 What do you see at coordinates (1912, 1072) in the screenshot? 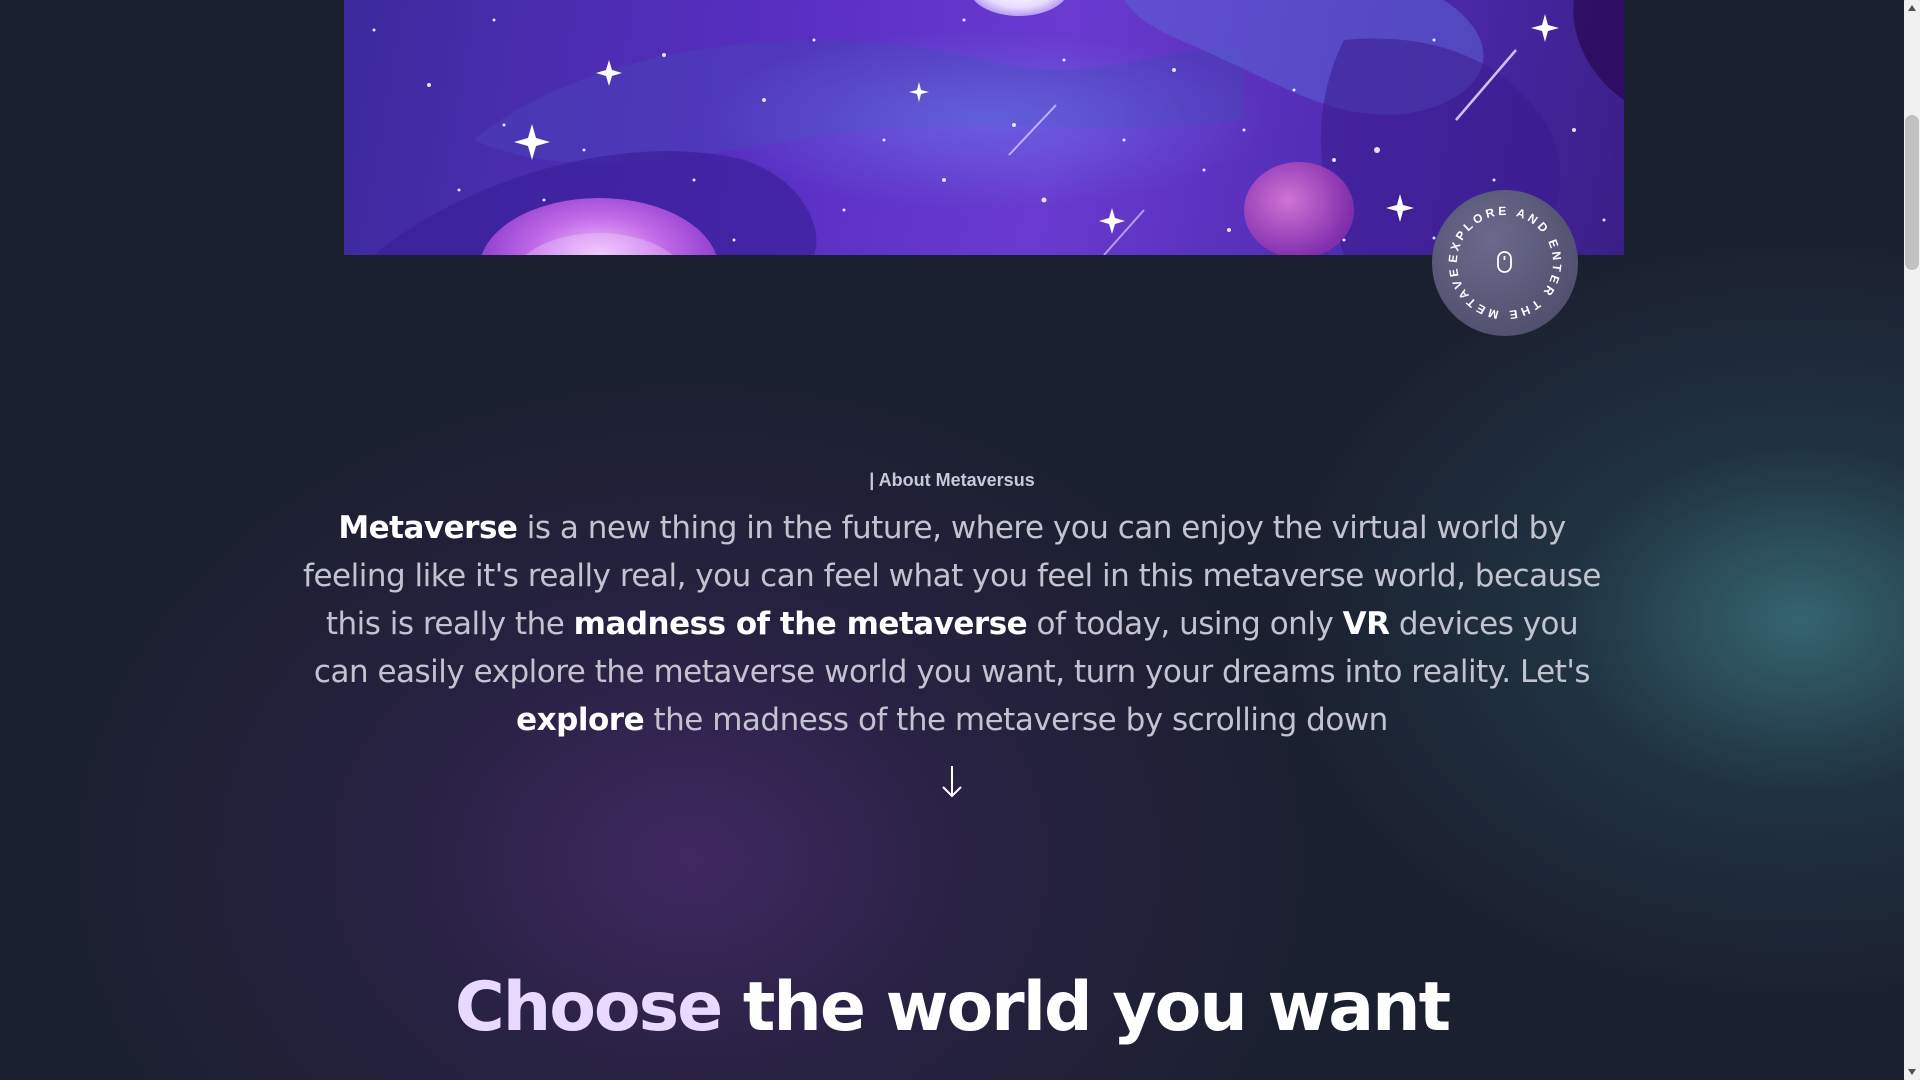
I see `scroll-down-icon` at bounding box center [1912, 1072].